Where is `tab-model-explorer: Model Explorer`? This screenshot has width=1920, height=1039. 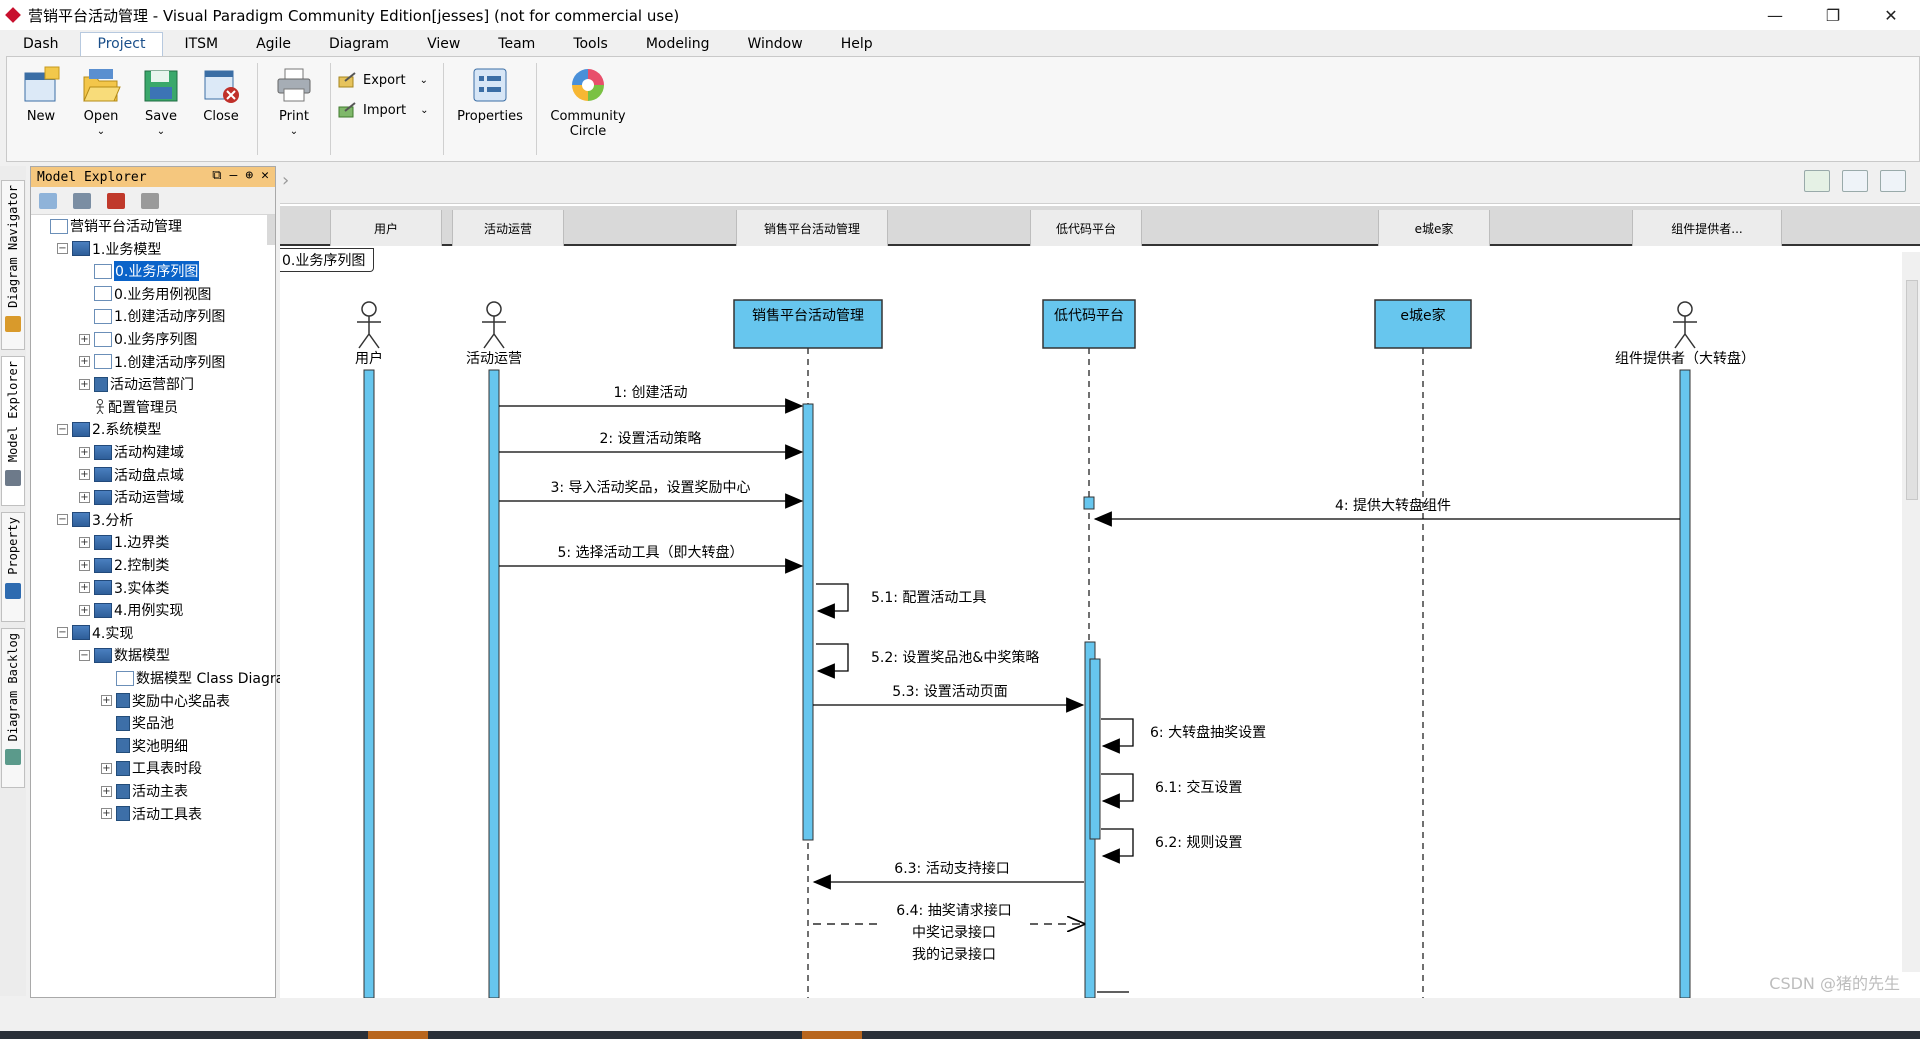 tab-model-explorer: Model Explorer is located at coordinates (13, 431).